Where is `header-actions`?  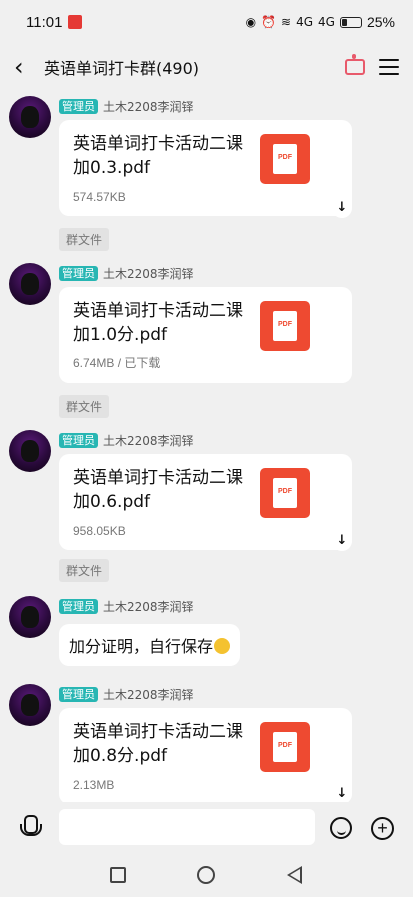
header-actions is located at coordinates (372, 64).